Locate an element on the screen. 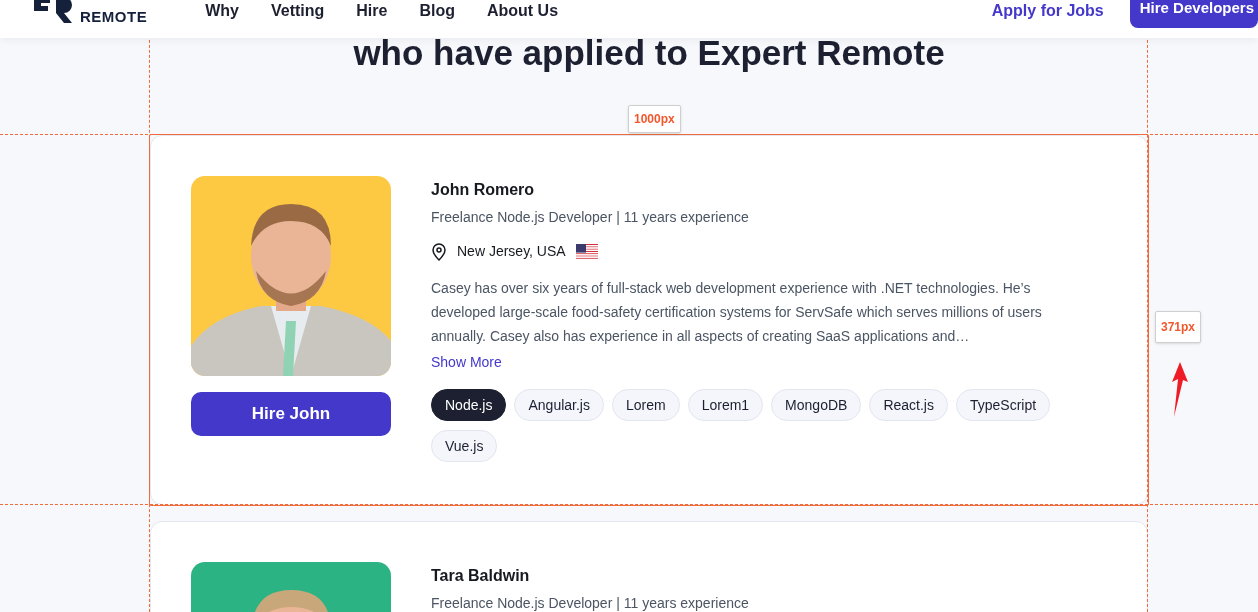 Image resolution: width=1258 pixels, height=612 pixels. candidate-name: John Romero is located at coordinates (483, 190).